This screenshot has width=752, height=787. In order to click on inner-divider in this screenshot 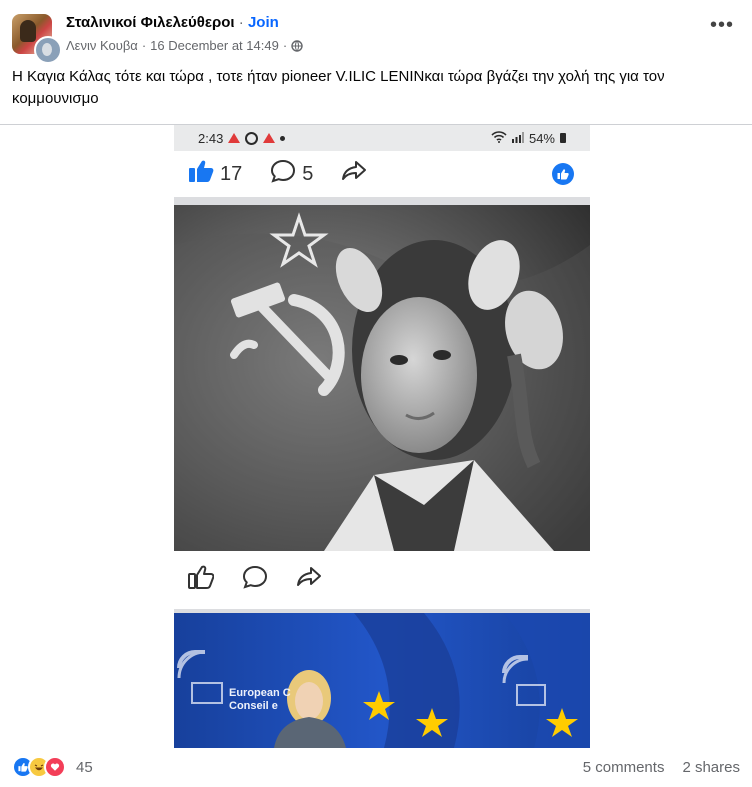, I will do `click(382, 201)`.